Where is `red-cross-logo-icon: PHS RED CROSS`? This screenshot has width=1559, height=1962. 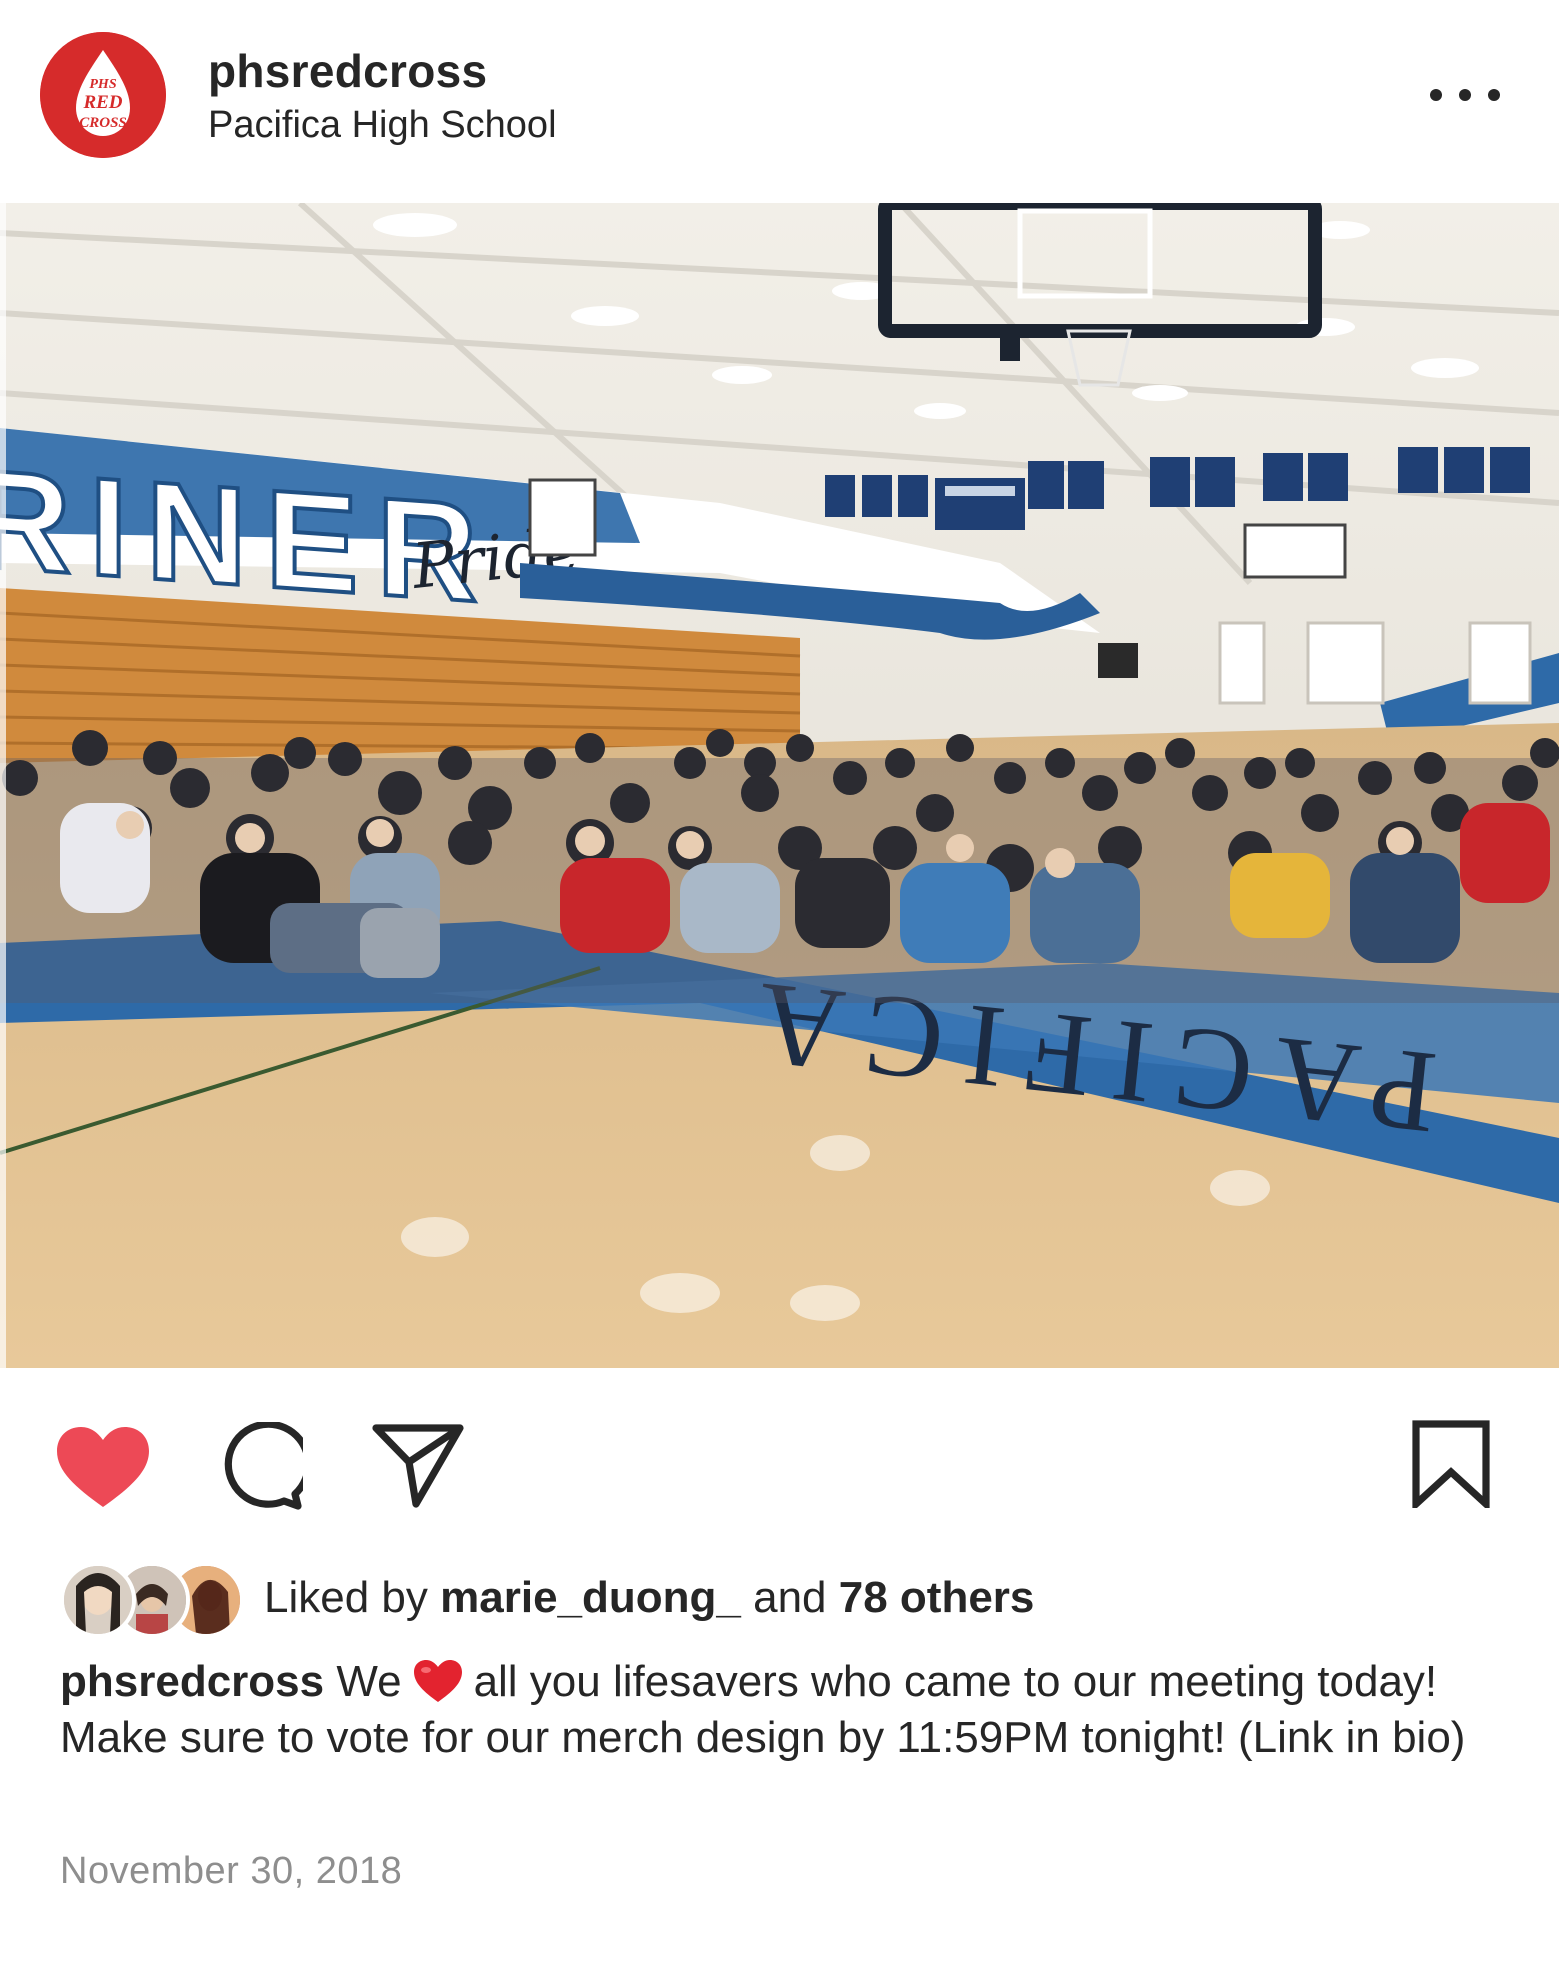 red-cross-logo-icon: PHS RED CROSS is located at coordinates (103, 95).